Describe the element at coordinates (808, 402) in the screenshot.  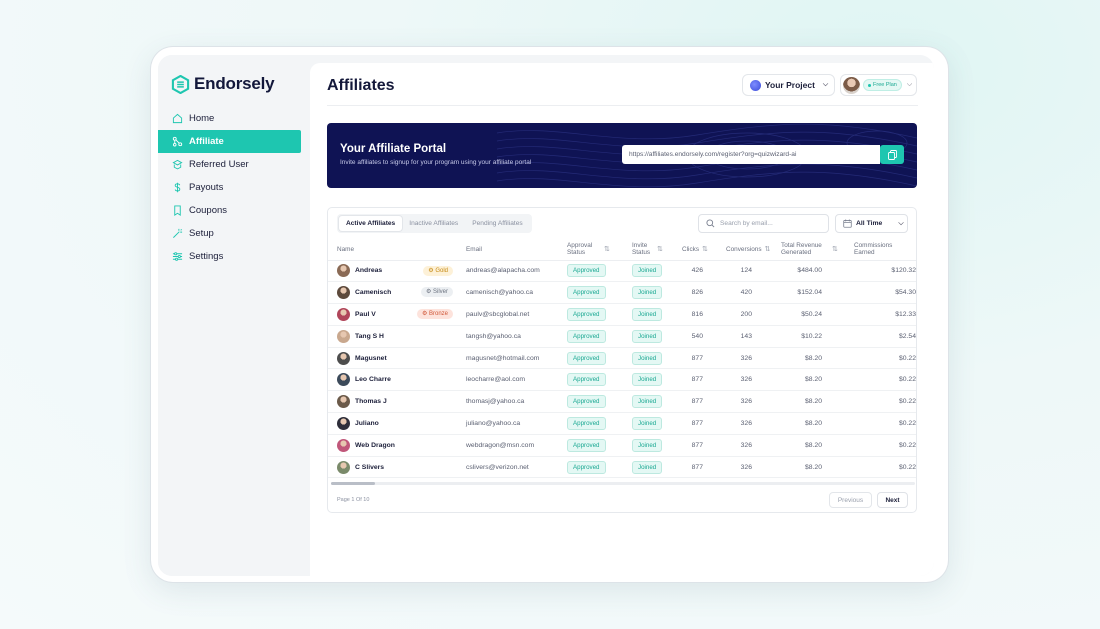
I see `revenue-value: $8.20` at that location.